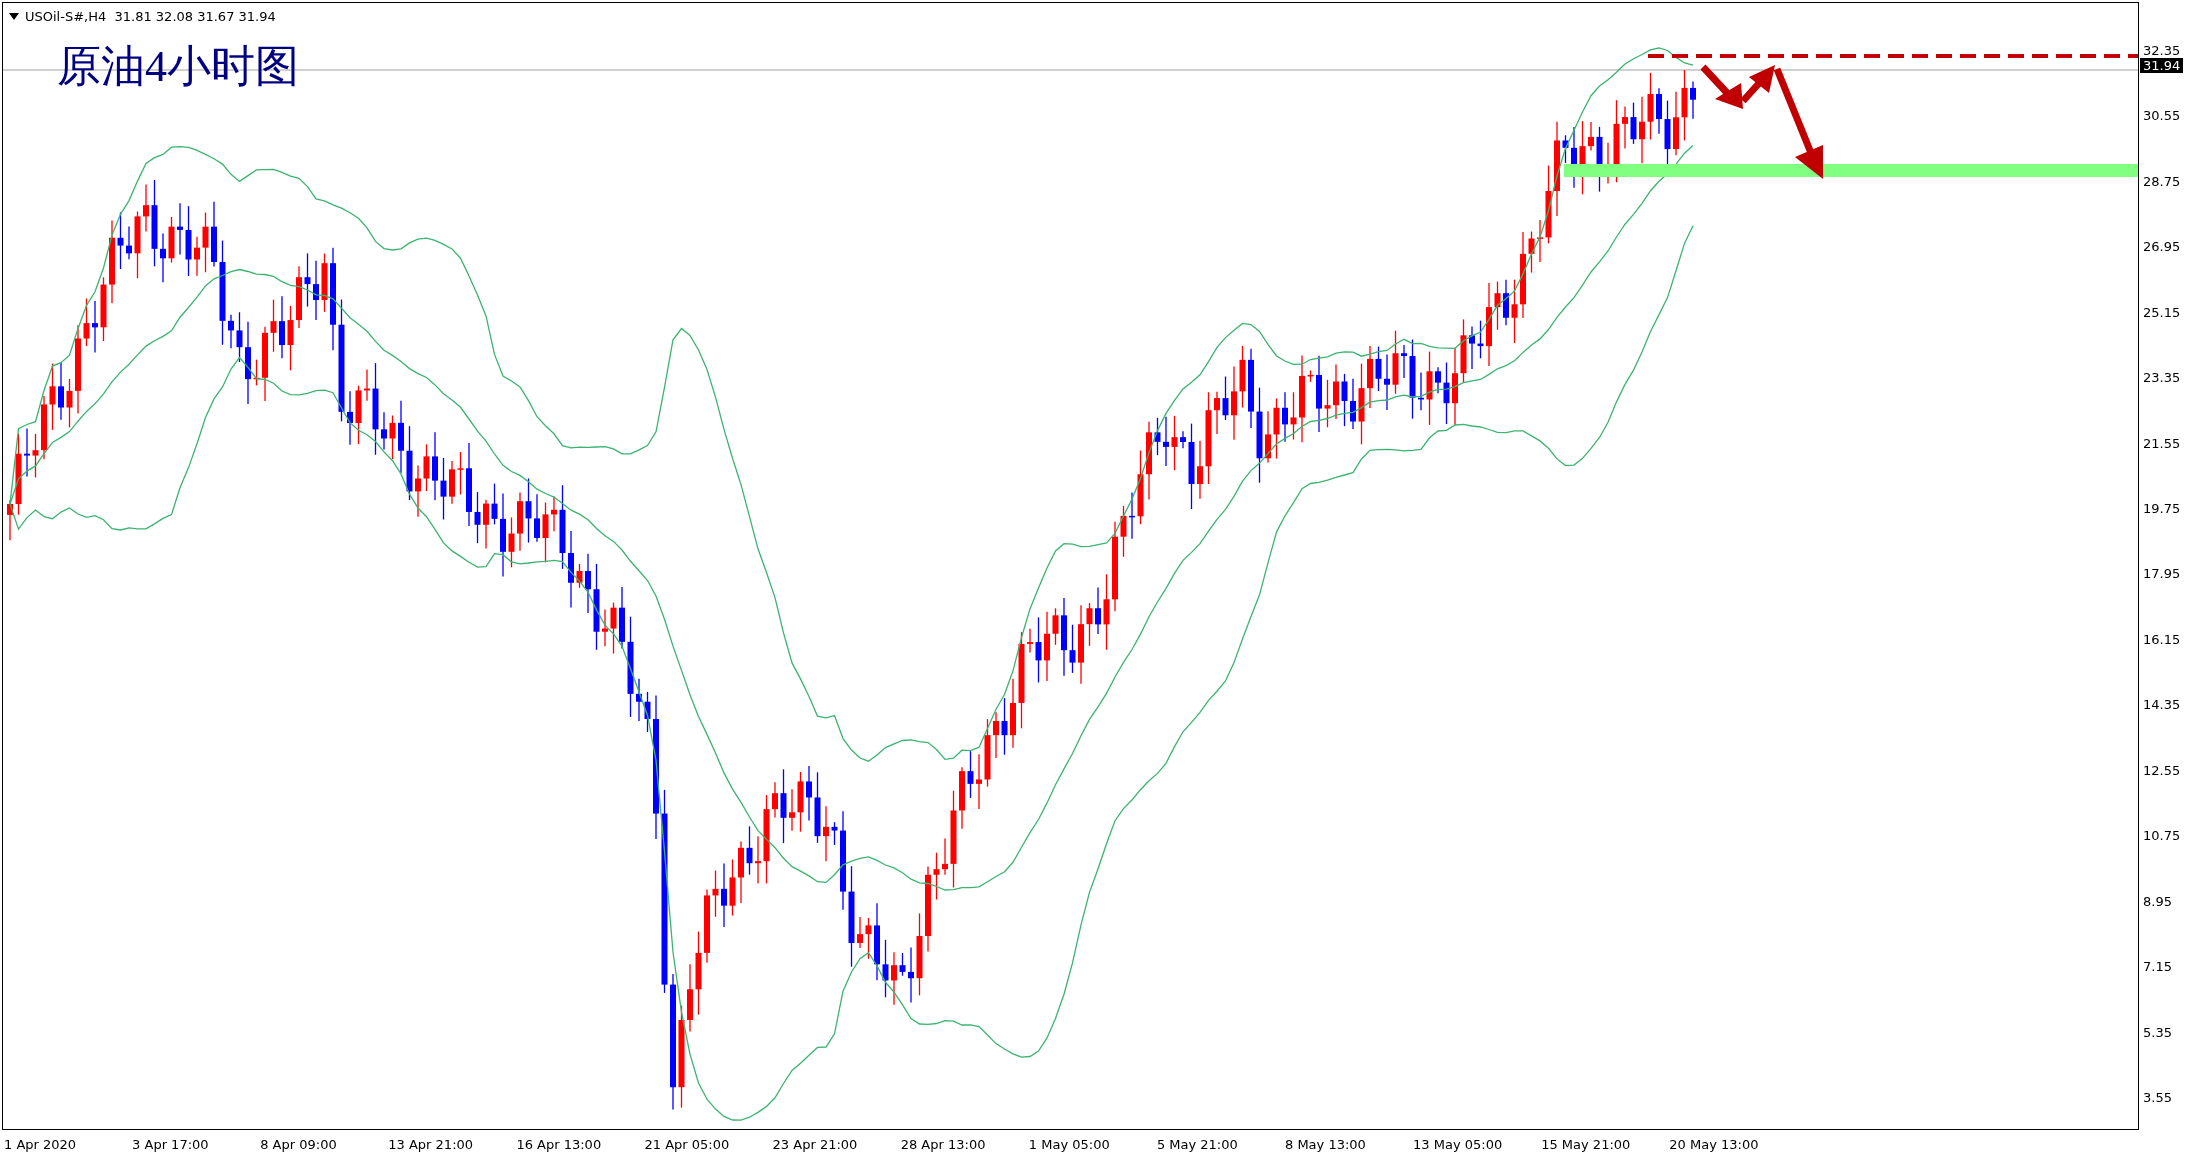  What do you see at coordinates (1757, 84) in the screenshot?
I see `up-arrow` at bounding box center [1757, 84].